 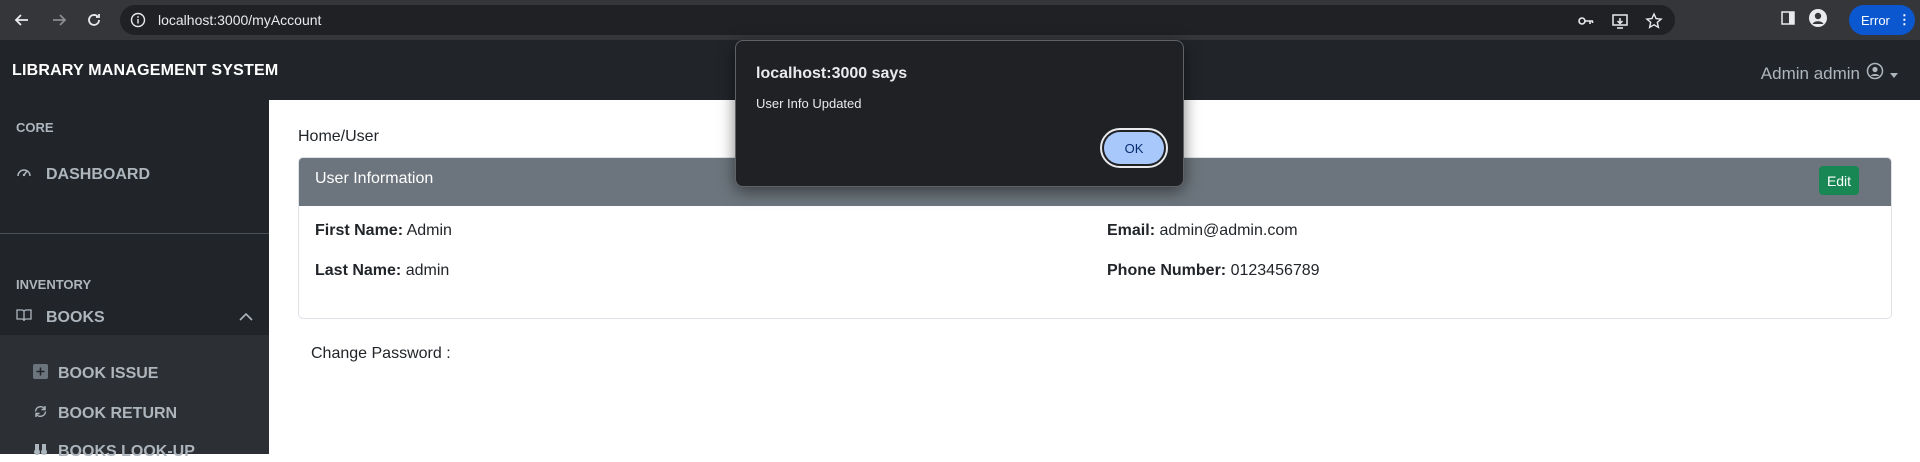 I want to click on reload-icon, so click(x=94, y=20).